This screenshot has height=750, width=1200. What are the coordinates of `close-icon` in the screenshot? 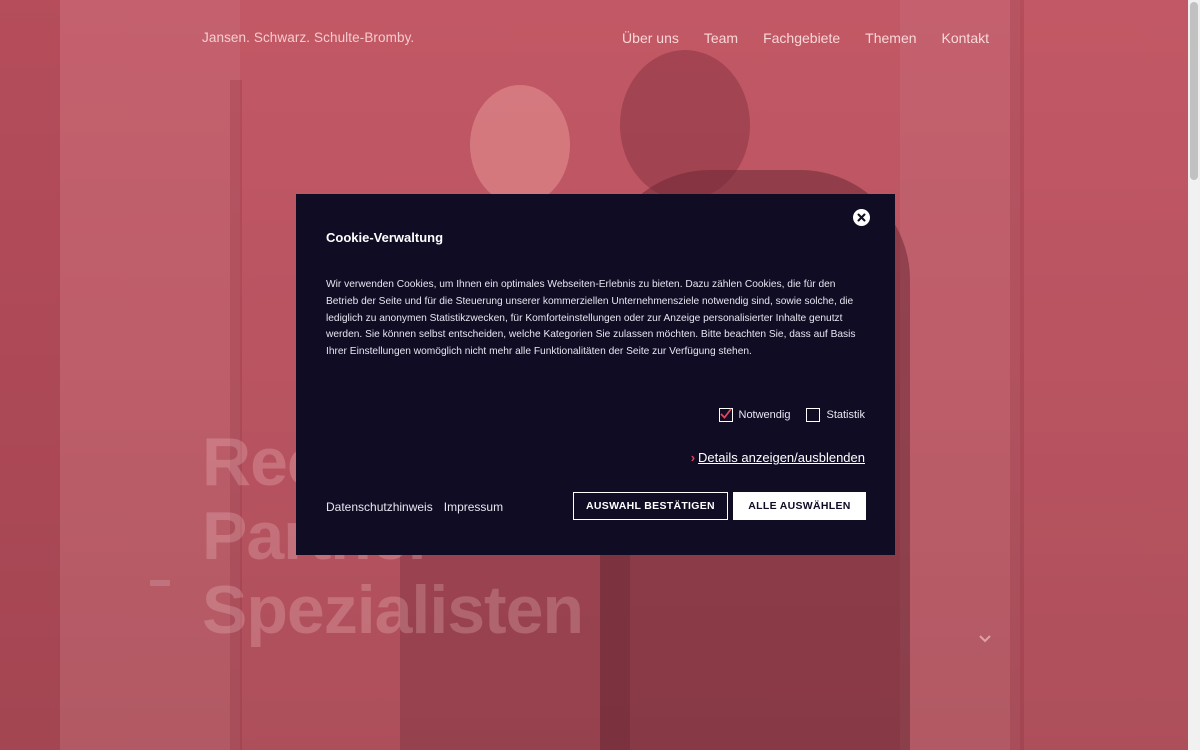 It's located at (861, 217).